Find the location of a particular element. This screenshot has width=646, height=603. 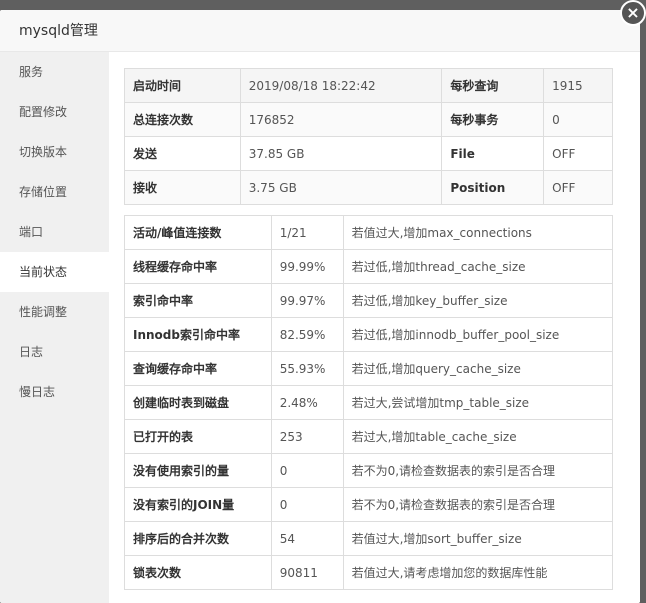

table-row: 查询缓存命中率 55.93% 若过低,增加query_cache_size is located at coordinates (369, 368).